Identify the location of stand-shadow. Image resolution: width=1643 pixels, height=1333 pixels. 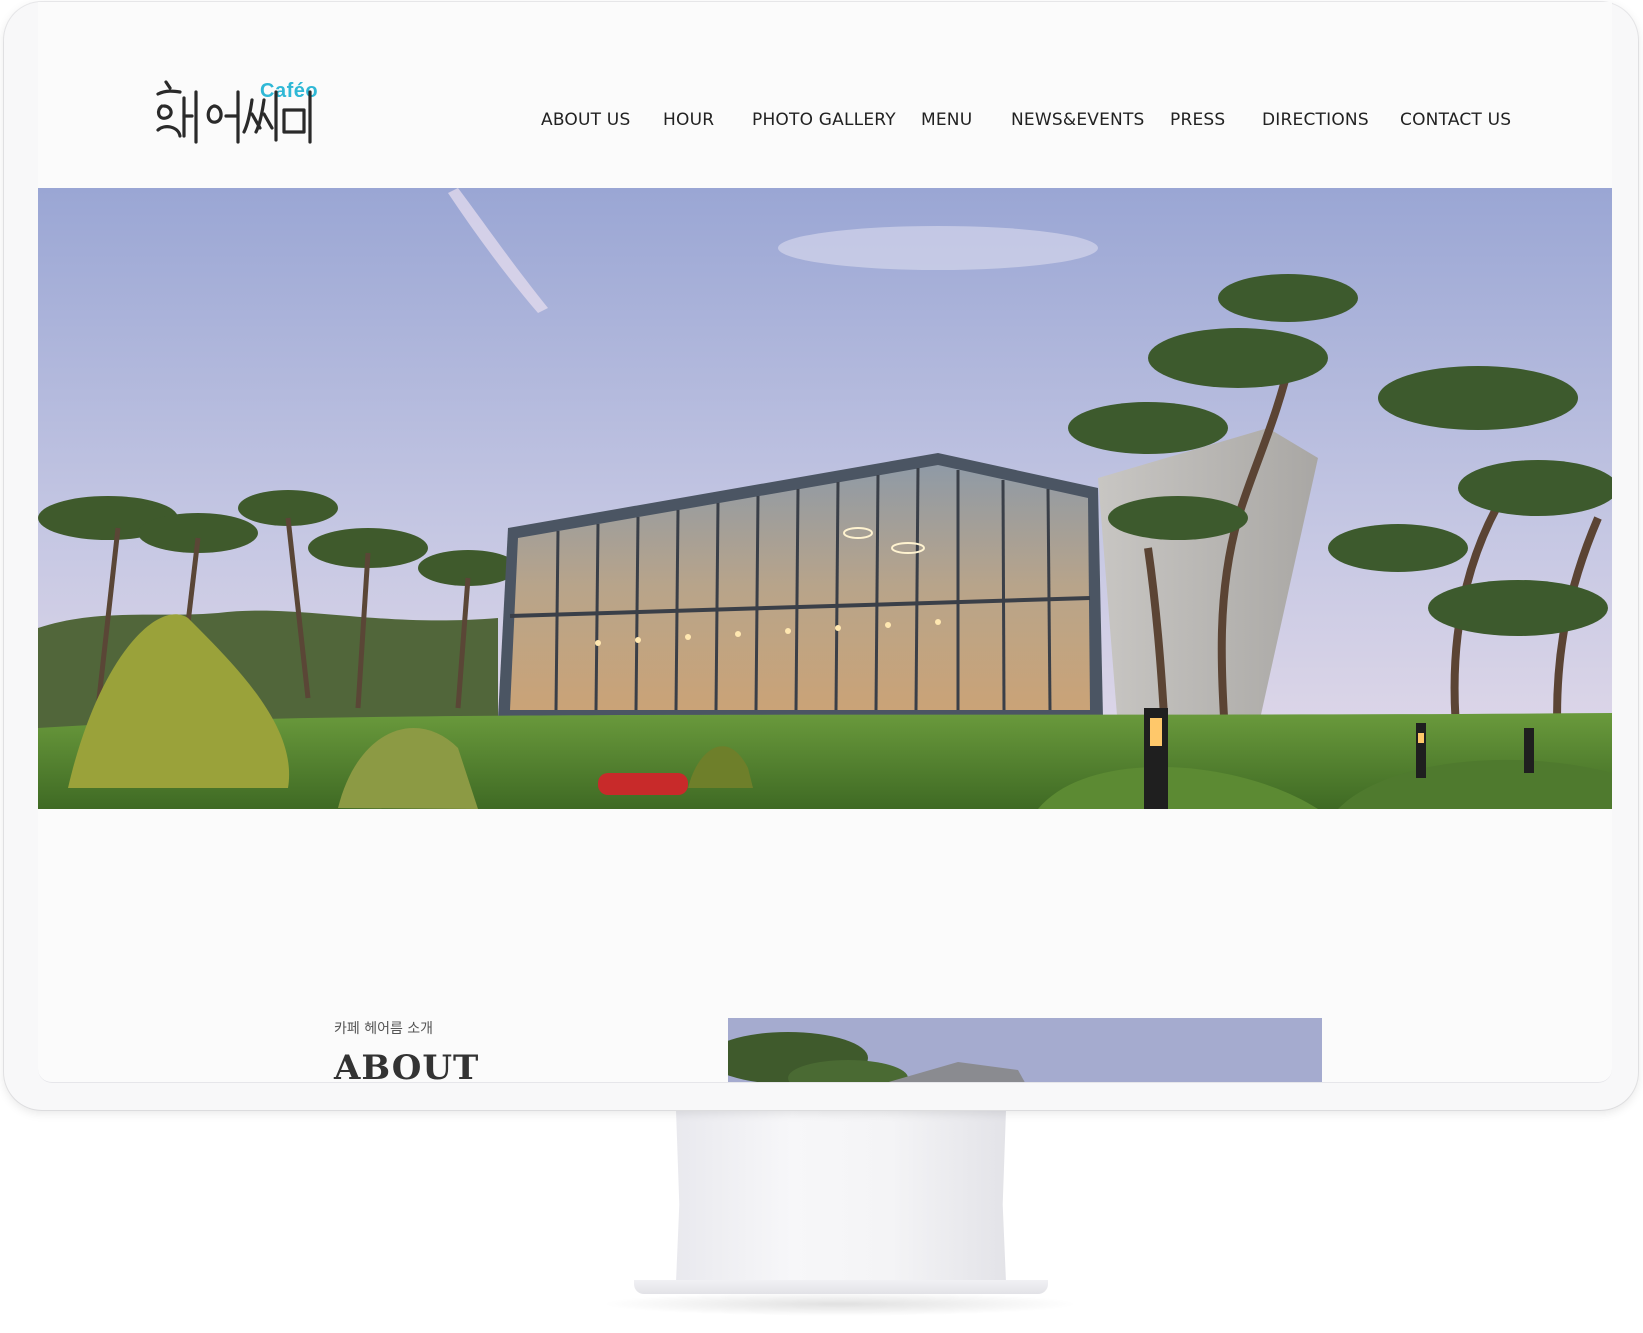
(840, 1304).